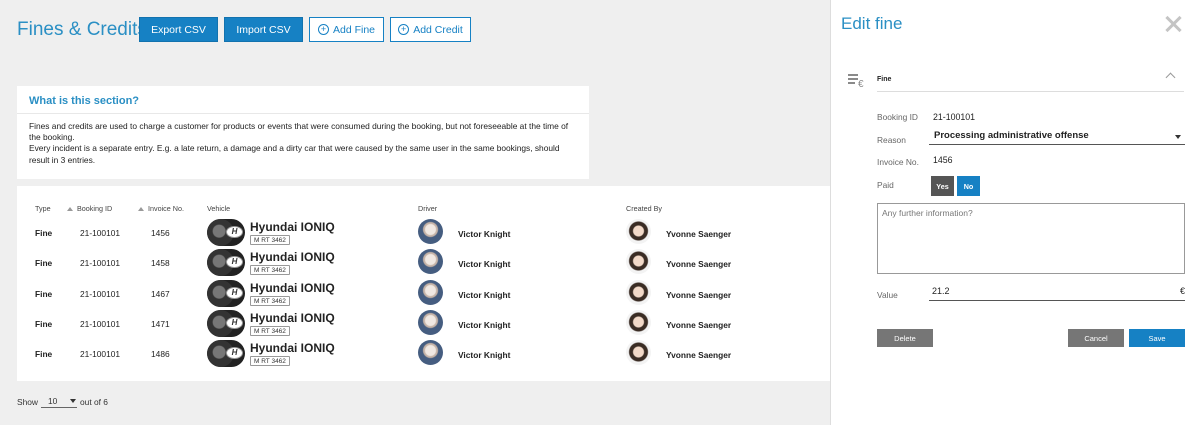 The height and width of the screenshot is (425, 1192). I want to click on booking-id-value: 21-100101, so click(954, 117).